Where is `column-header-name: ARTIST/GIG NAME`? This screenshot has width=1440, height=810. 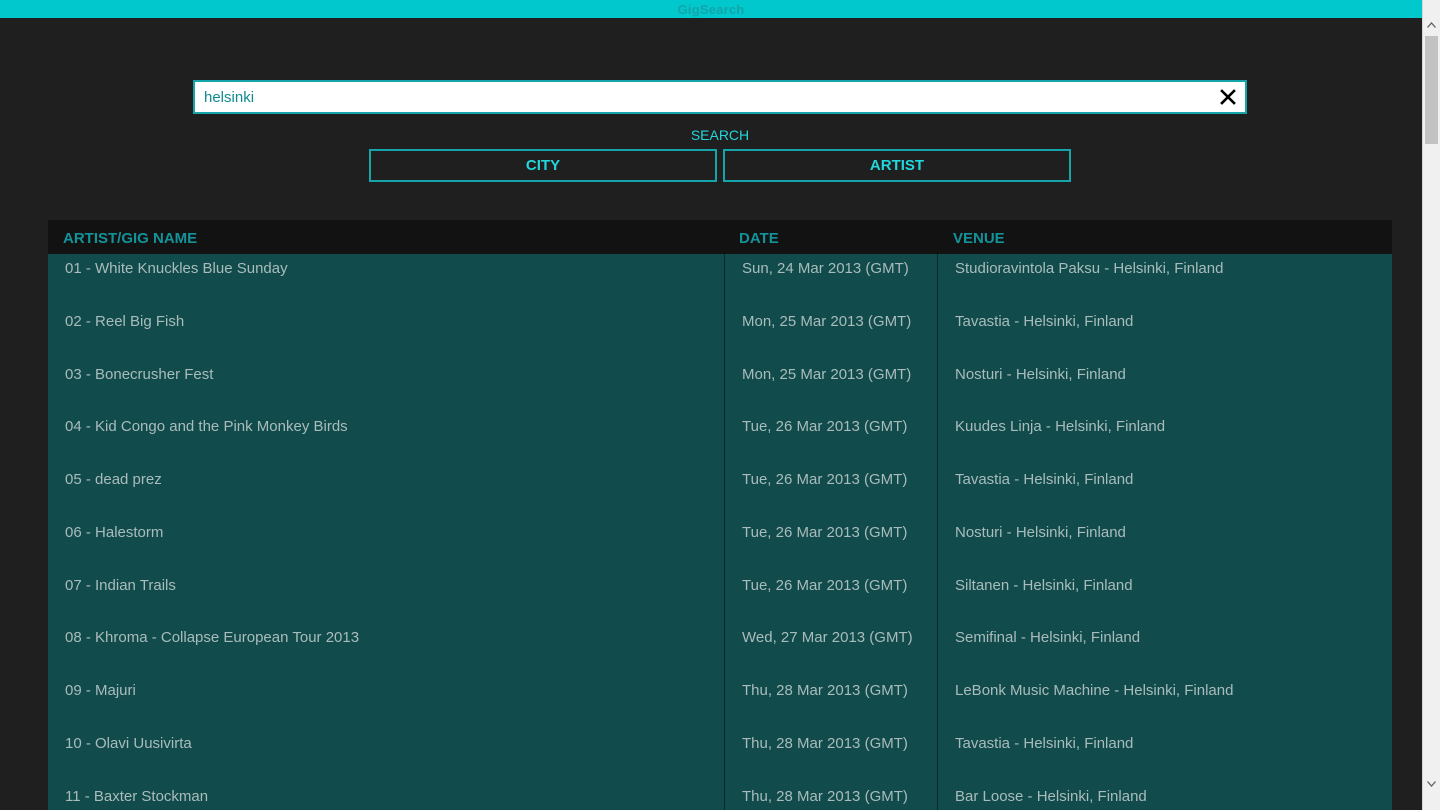
column-header-name: ARTIST/GIG NAME is located at coordinates (130, 238).